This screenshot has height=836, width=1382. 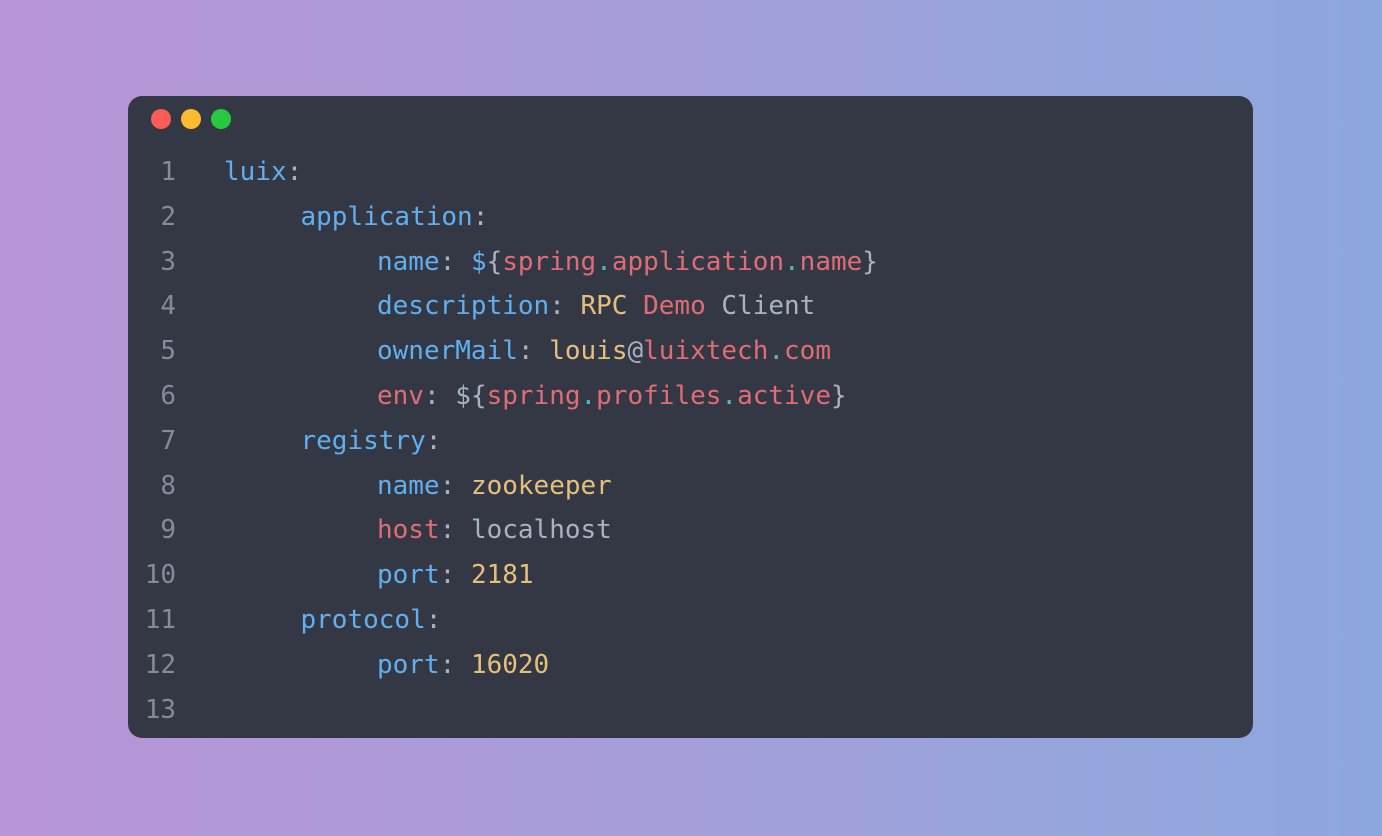 I want to click on code-token: localhost, so click(x=541, y=530).